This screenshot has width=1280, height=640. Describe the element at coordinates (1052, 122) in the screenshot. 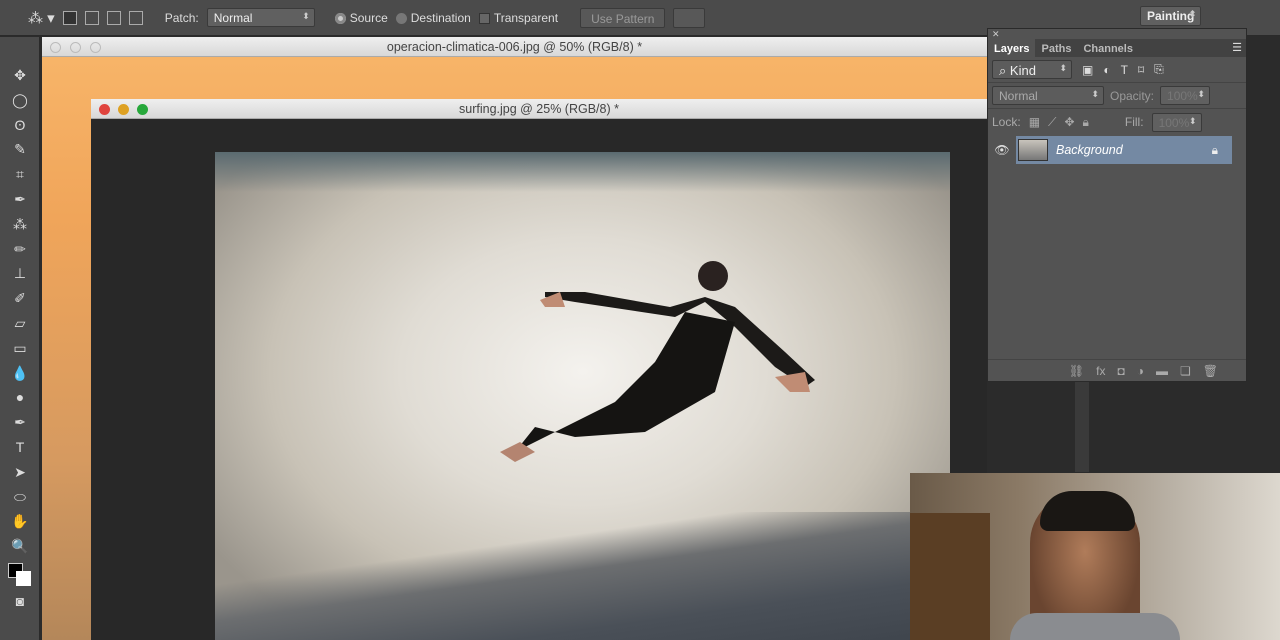

I see `lock-pixels-icon: ⟋` at that location.